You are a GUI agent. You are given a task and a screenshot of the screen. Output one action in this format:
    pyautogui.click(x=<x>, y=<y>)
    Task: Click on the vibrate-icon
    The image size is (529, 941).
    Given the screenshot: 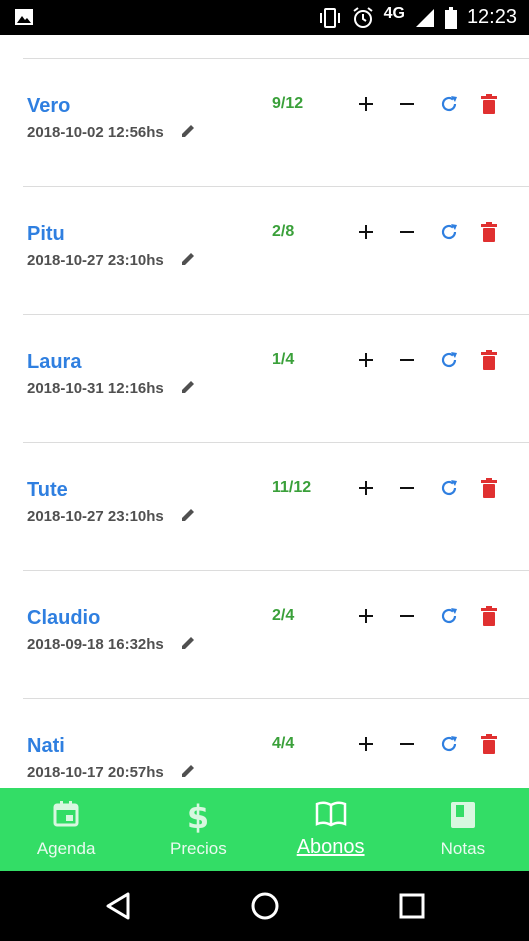 What is the action you would take?
    pyautogui.click(x=329, y=17)
    